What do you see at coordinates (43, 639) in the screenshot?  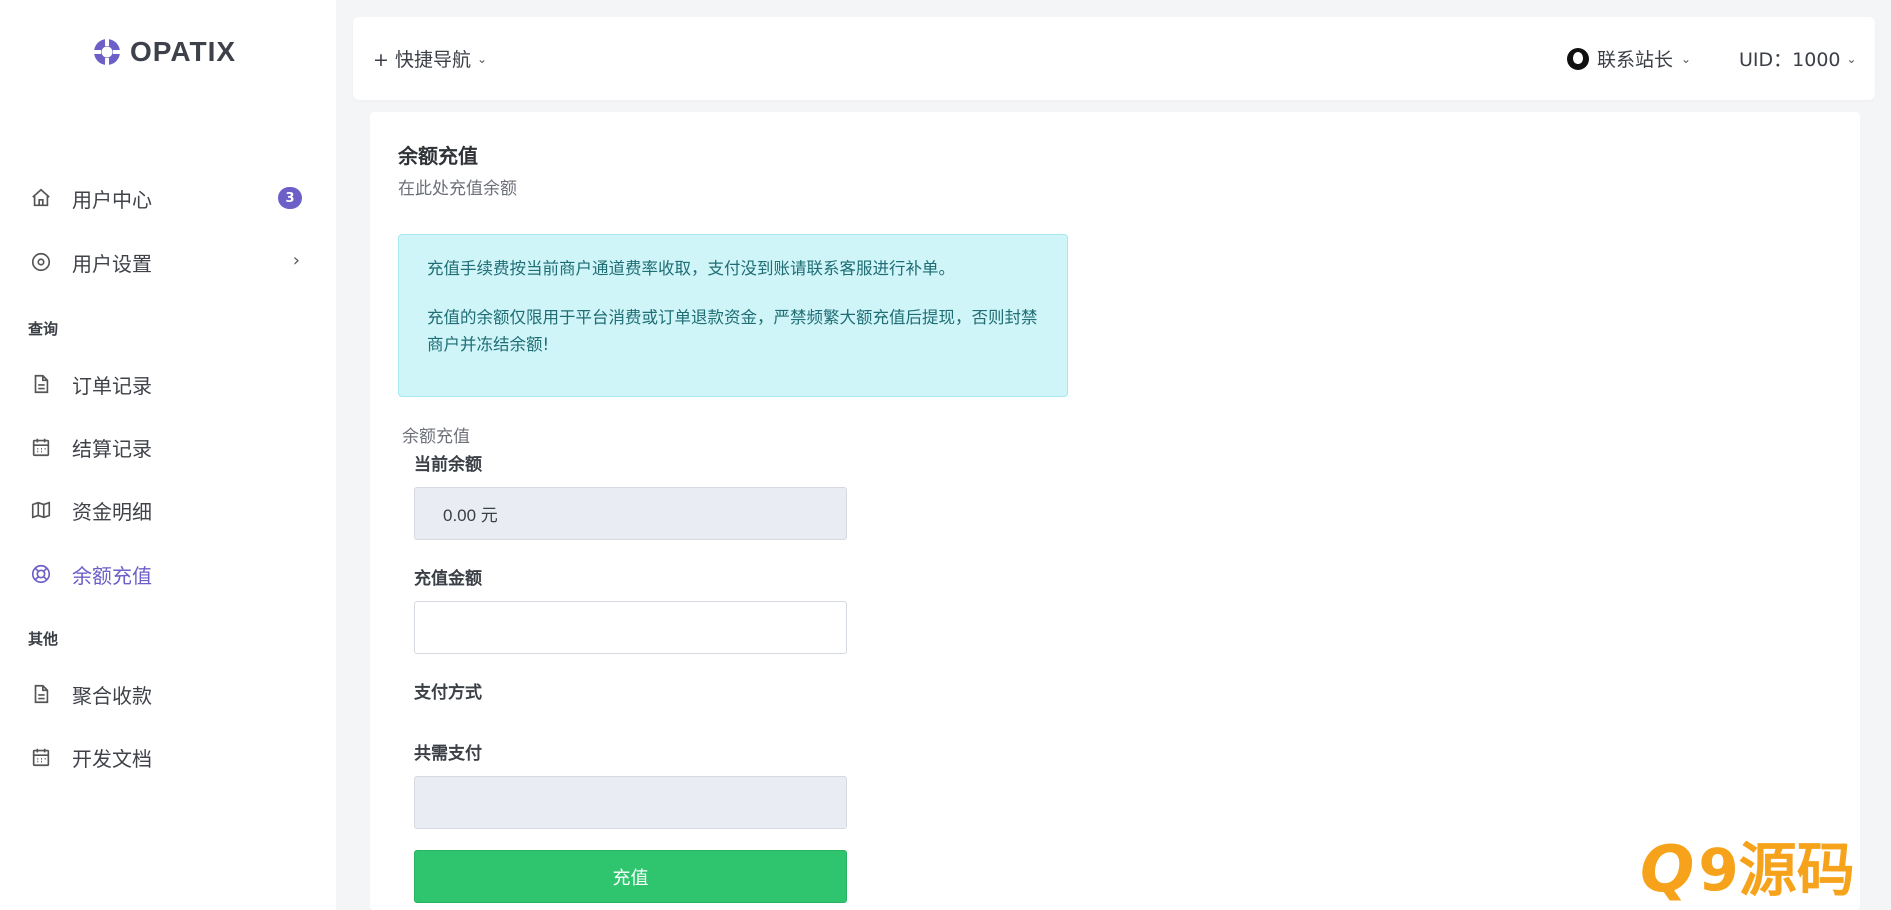 I see `sidebar-section-other: 其他` at bounding box center [43, 639].